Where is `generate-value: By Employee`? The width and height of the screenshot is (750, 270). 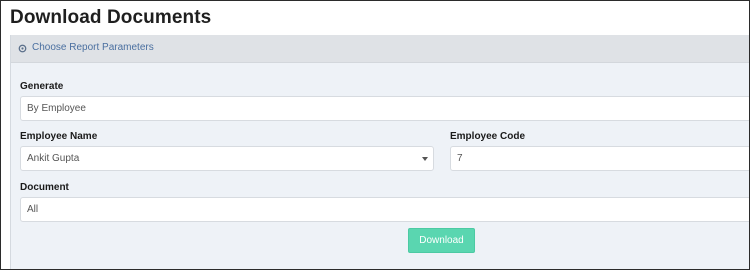 generate-value: By Employee is located at coordinates (56, 108).